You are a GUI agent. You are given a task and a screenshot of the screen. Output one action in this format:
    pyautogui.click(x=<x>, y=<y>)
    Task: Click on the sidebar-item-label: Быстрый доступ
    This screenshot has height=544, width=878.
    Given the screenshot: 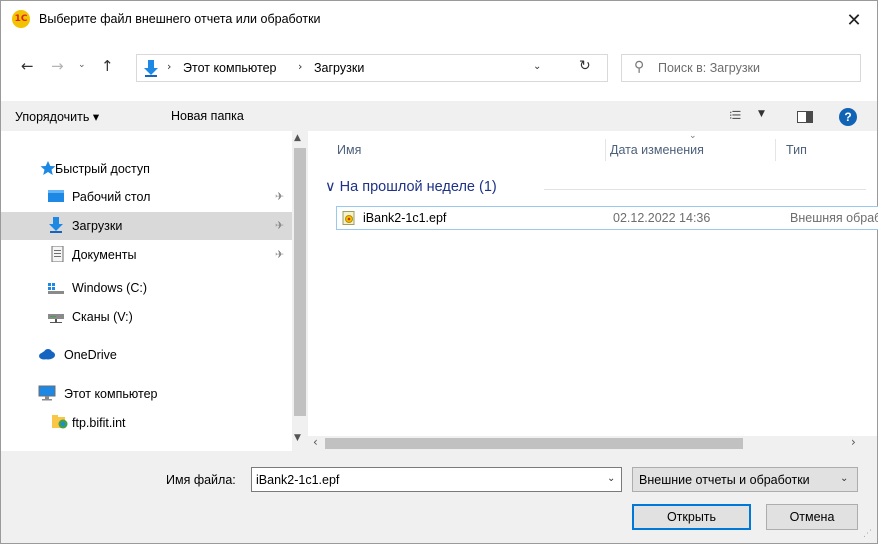 What is the action you would take?
    pyautogui.click(x=102, y=169)
    